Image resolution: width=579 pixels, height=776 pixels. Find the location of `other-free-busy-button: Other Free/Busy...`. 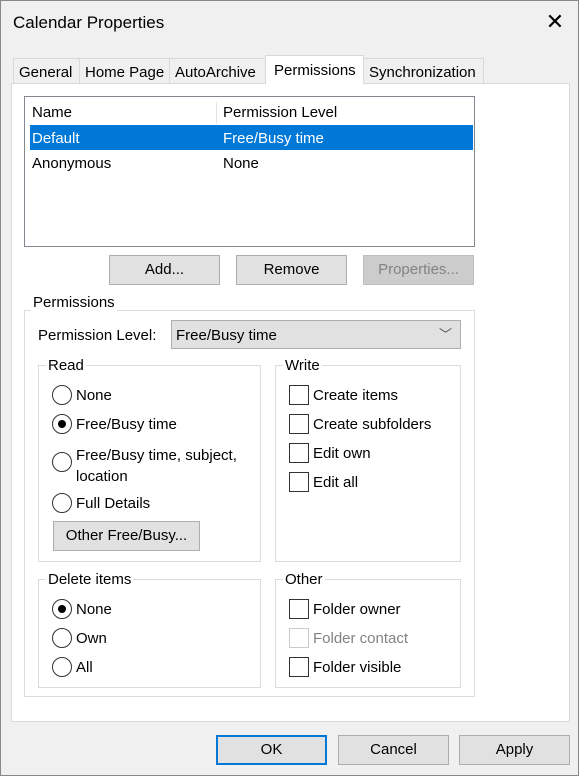

other-free-busy-button: Other Free/Busy... is located at coordinates (126, 536).